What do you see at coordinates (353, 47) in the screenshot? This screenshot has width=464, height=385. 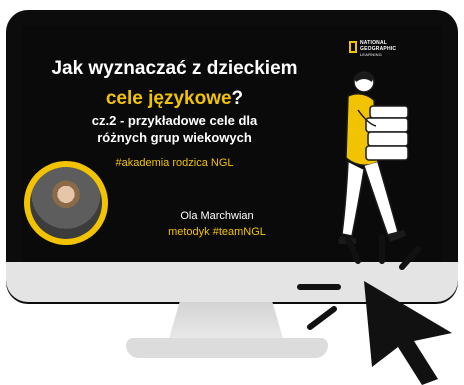 I see `yellow-border-logo-mark` at bounding box center [353, 47].